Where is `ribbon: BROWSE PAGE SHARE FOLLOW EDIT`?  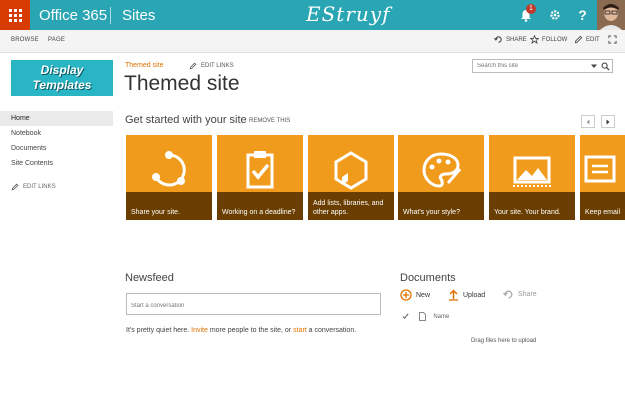 ribbon: BROWSE PAGE SHARE FOLLOW EDIT is located at coordinates (312, 41).